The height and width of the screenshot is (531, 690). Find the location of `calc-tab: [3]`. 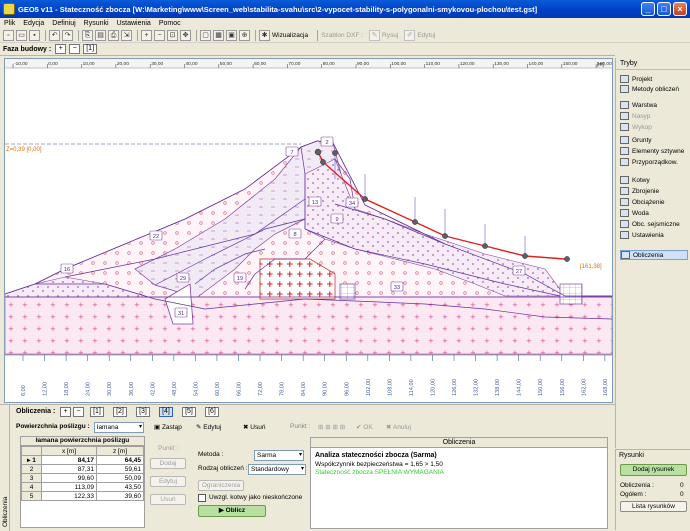

calc-tab: [3] is located at coordinates (143, 412).